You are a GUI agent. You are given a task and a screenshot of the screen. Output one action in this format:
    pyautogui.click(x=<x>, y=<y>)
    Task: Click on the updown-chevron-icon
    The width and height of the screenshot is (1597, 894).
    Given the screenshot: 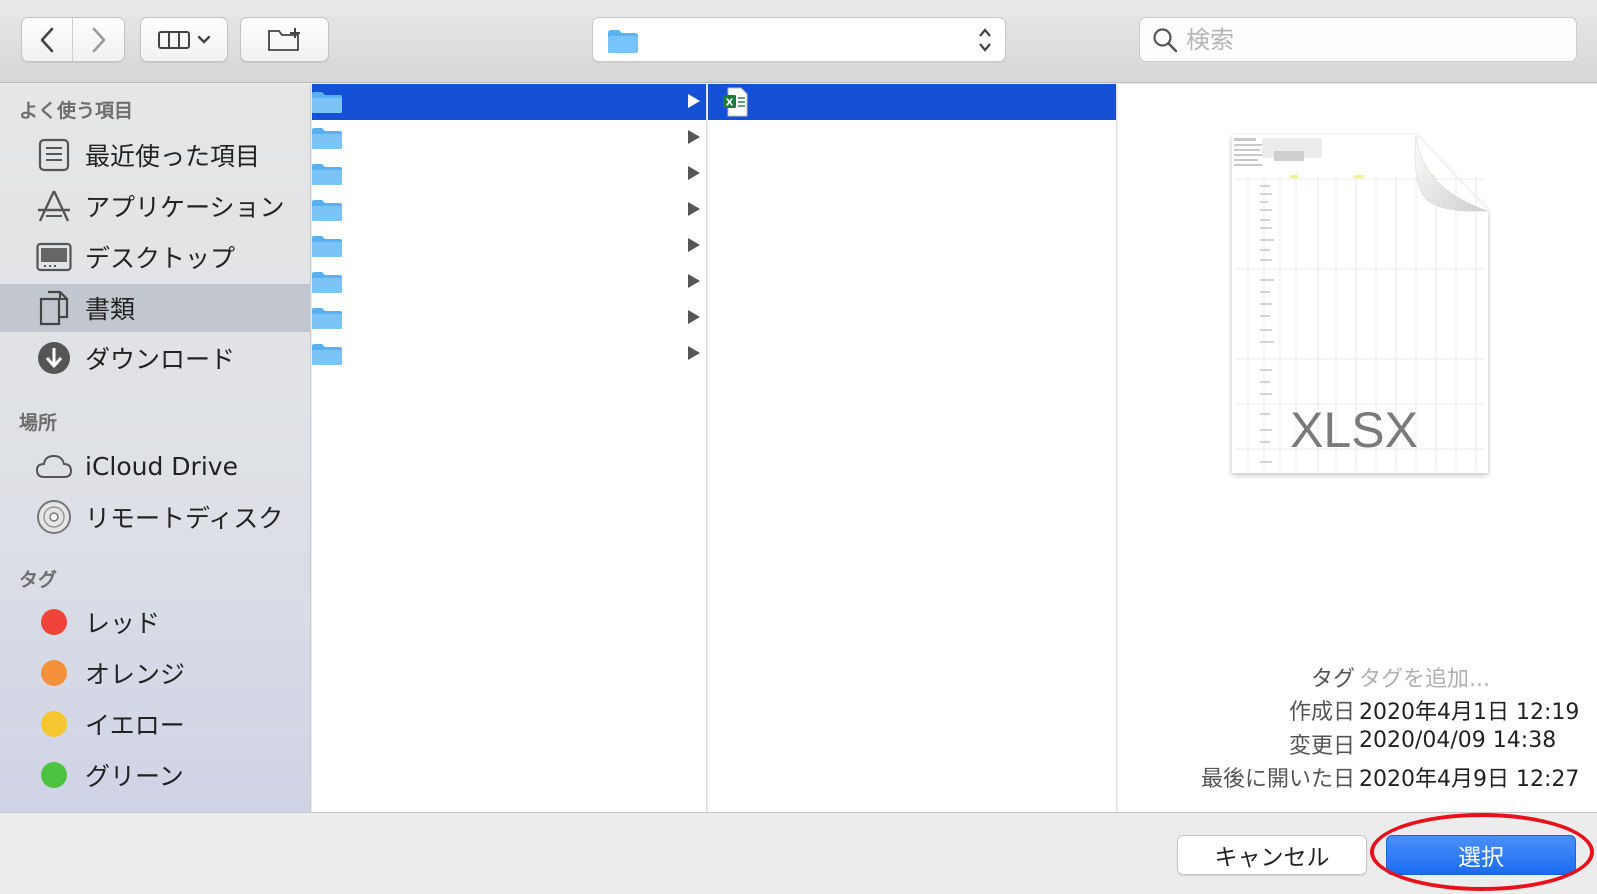 What is the action you would take?
    pyautogui.click(x=985, y=40)
    